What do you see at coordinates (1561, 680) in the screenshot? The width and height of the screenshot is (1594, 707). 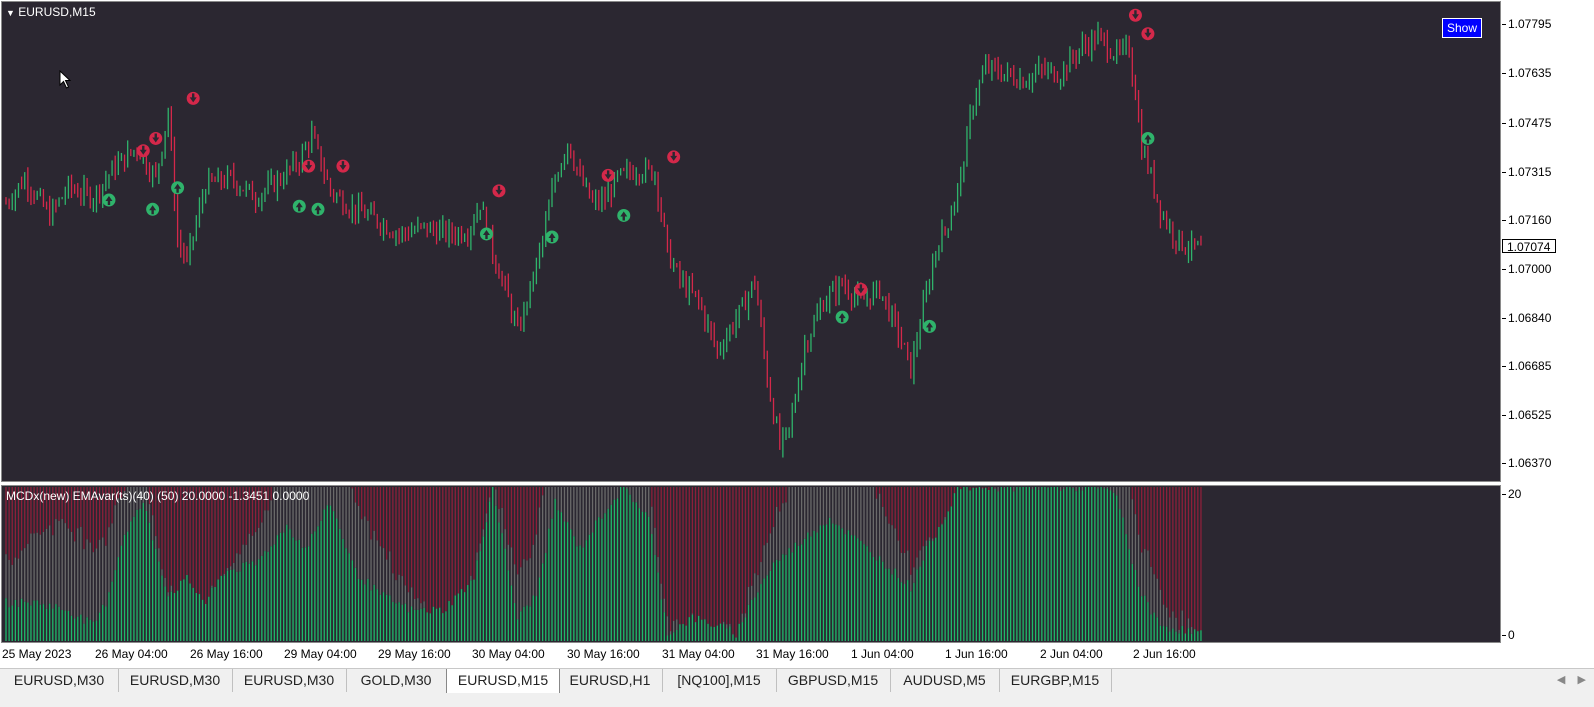 I see `chevron-left-icon: ◀` at bounding box center [1561, 680].